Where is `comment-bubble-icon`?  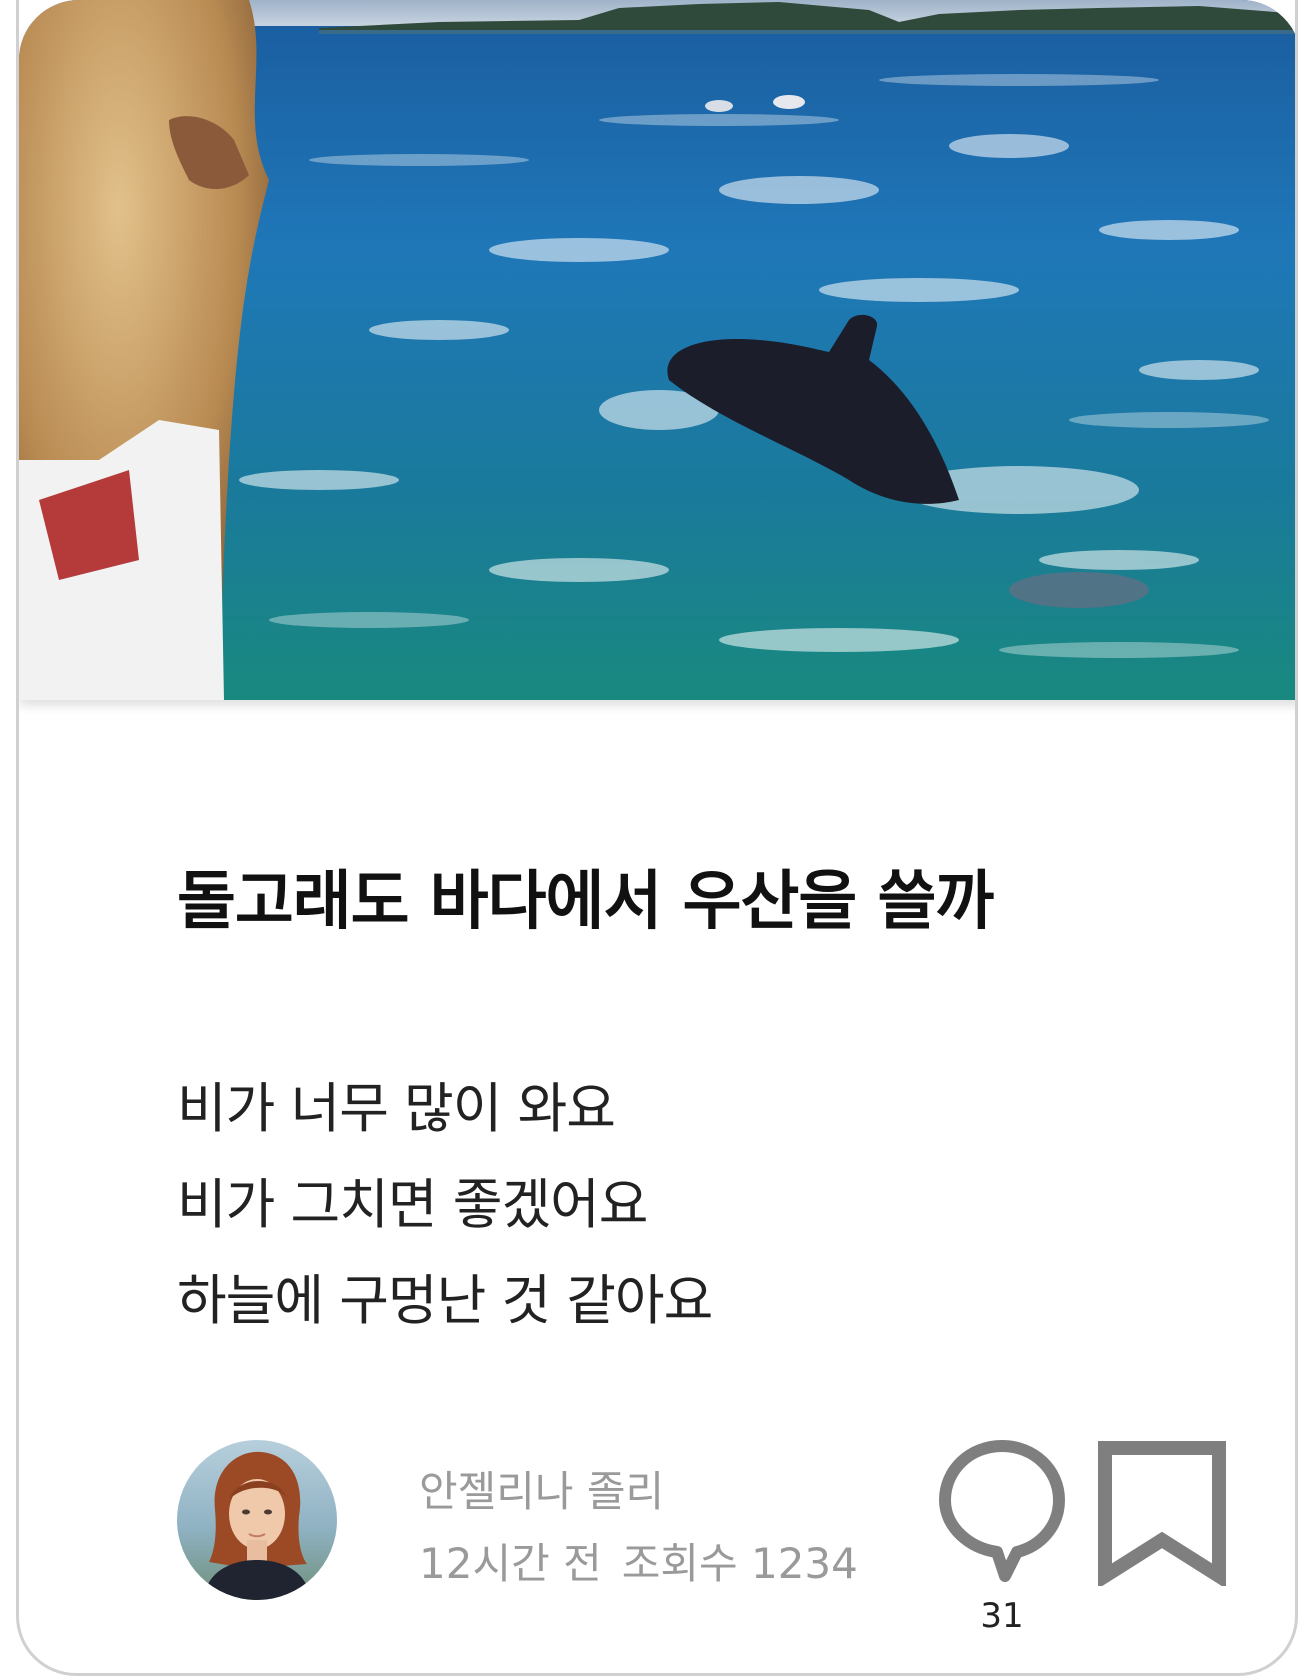
comment-bubble-icon is located at coordinates (1002, 1511).